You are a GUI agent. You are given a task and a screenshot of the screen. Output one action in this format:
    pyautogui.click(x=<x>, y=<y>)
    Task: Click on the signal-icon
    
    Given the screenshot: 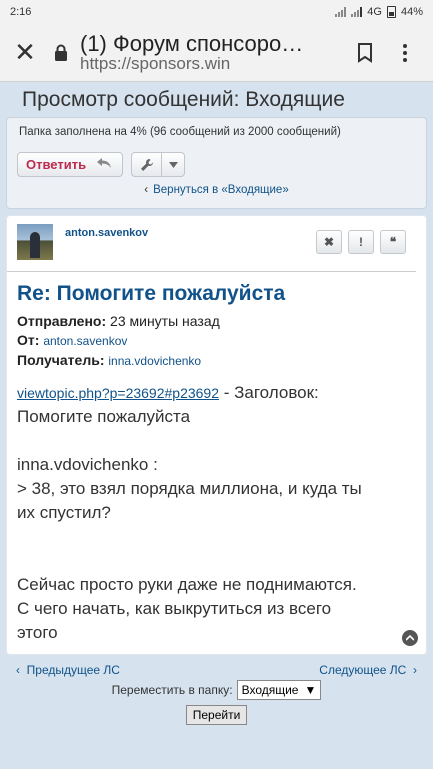 What is the action you would take?
    pyautogui.click(x=341, y=12)
    